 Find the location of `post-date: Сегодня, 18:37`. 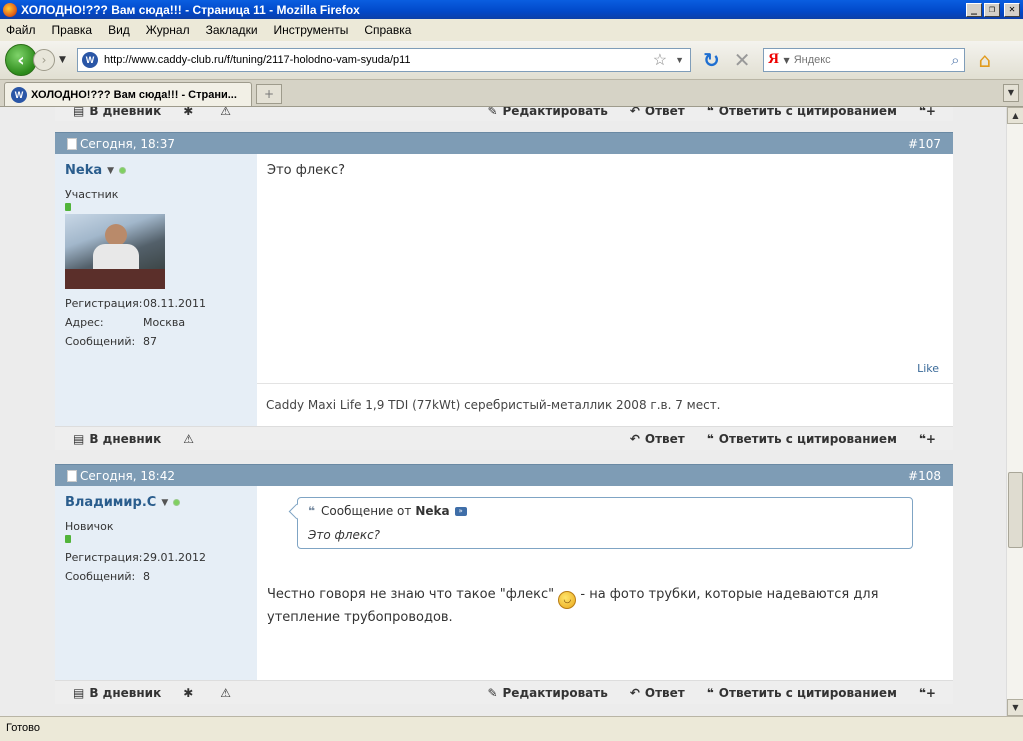

post-date: Сегодня, 18:37 is located at coordinates (127, 143).